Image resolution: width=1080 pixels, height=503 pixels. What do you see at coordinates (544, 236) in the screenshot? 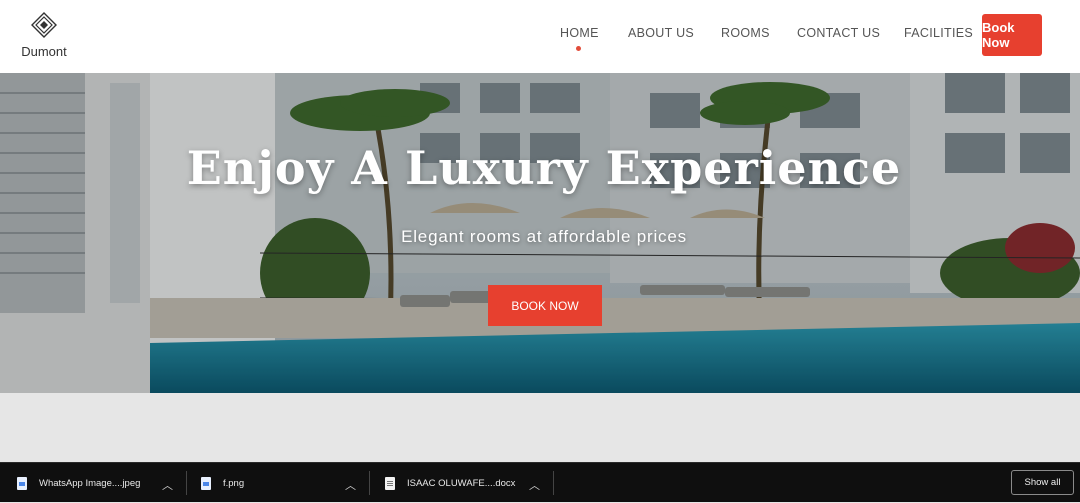
I see `hero-subtitle: Elegant rooms at affordable prices` at bounding box center [544, 236].